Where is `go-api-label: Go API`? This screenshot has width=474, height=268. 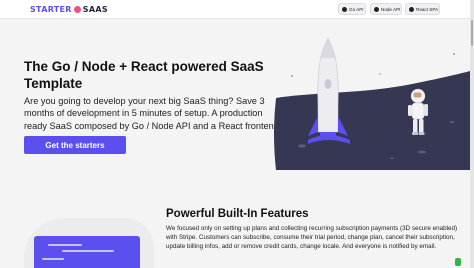 go-api-label: Go API is located at coordinates (356, 9).